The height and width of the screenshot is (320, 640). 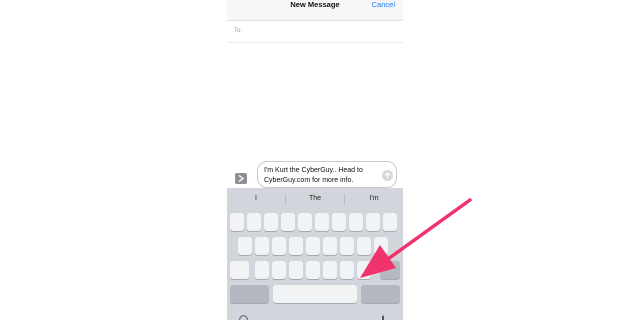 What do you see at coordinates (315, 10) in the screenshot?
I see `nav-bar: New Message Cancel` at bounding box center [315, 10].